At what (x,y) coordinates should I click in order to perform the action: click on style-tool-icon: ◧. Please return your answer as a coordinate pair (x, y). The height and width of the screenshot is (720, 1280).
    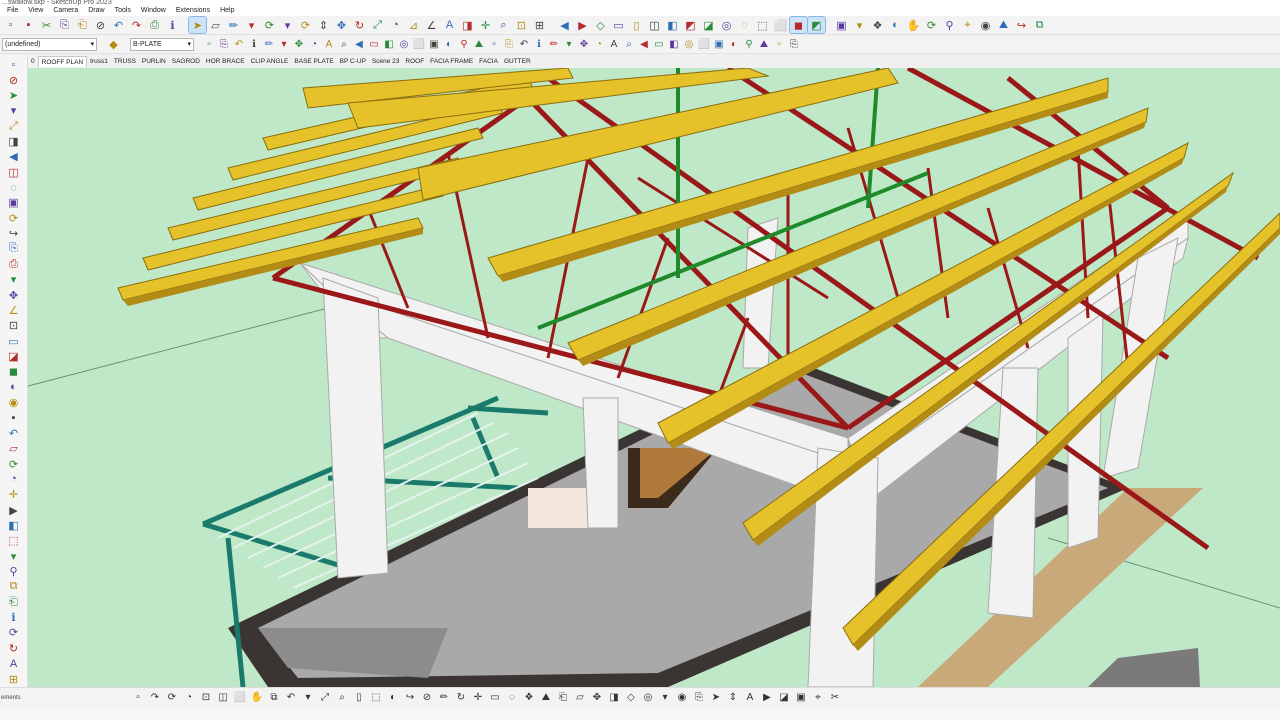
    Looking at the image, I should click on (389, 45).